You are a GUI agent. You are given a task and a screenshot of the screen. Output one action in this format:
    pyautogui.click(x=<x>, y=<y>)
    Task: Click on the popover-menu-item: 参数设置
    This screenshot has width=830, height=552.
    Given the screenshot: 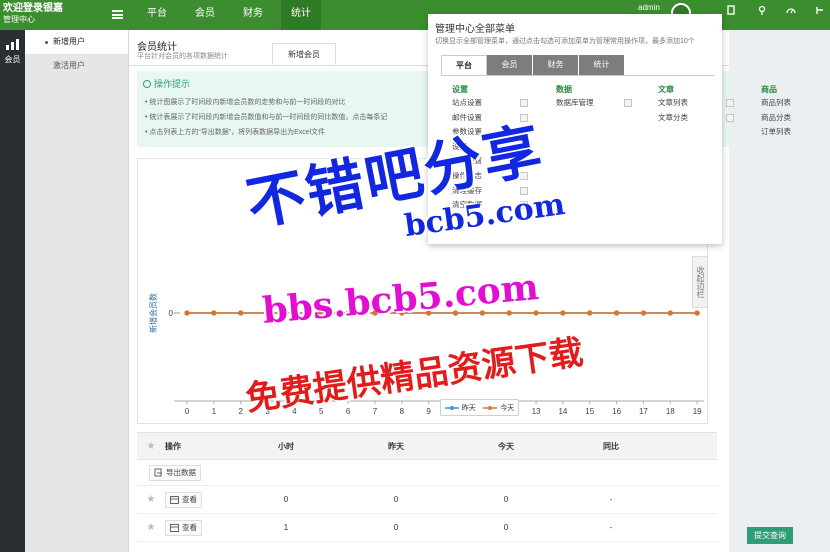 What is the action you would take?
    pyautogui.click(x=492, y=132)
    